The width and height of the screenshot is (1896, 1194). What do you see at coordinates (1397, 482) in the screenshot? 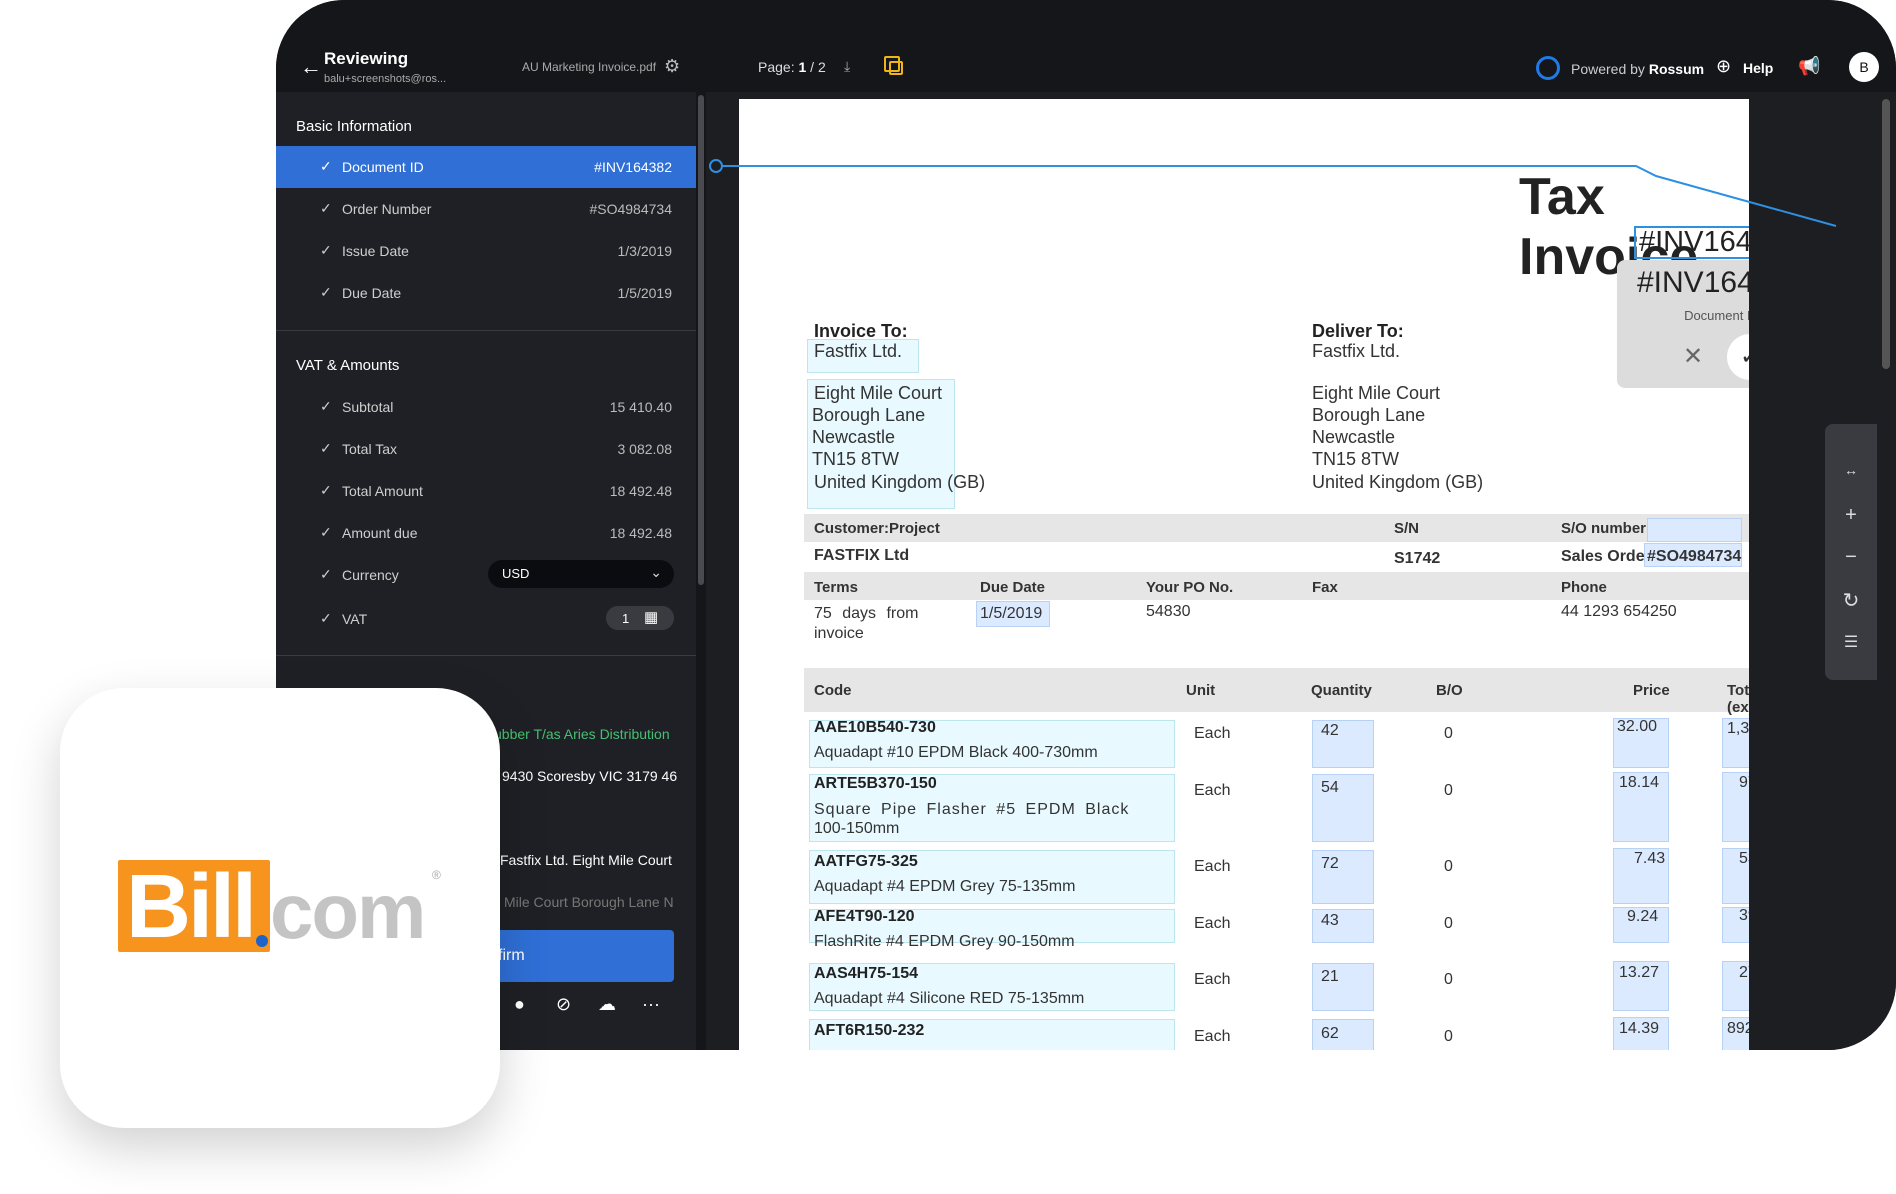
I see `deliver-to-line: United Kingdom (GB)` at bounding box center [1397, 482].